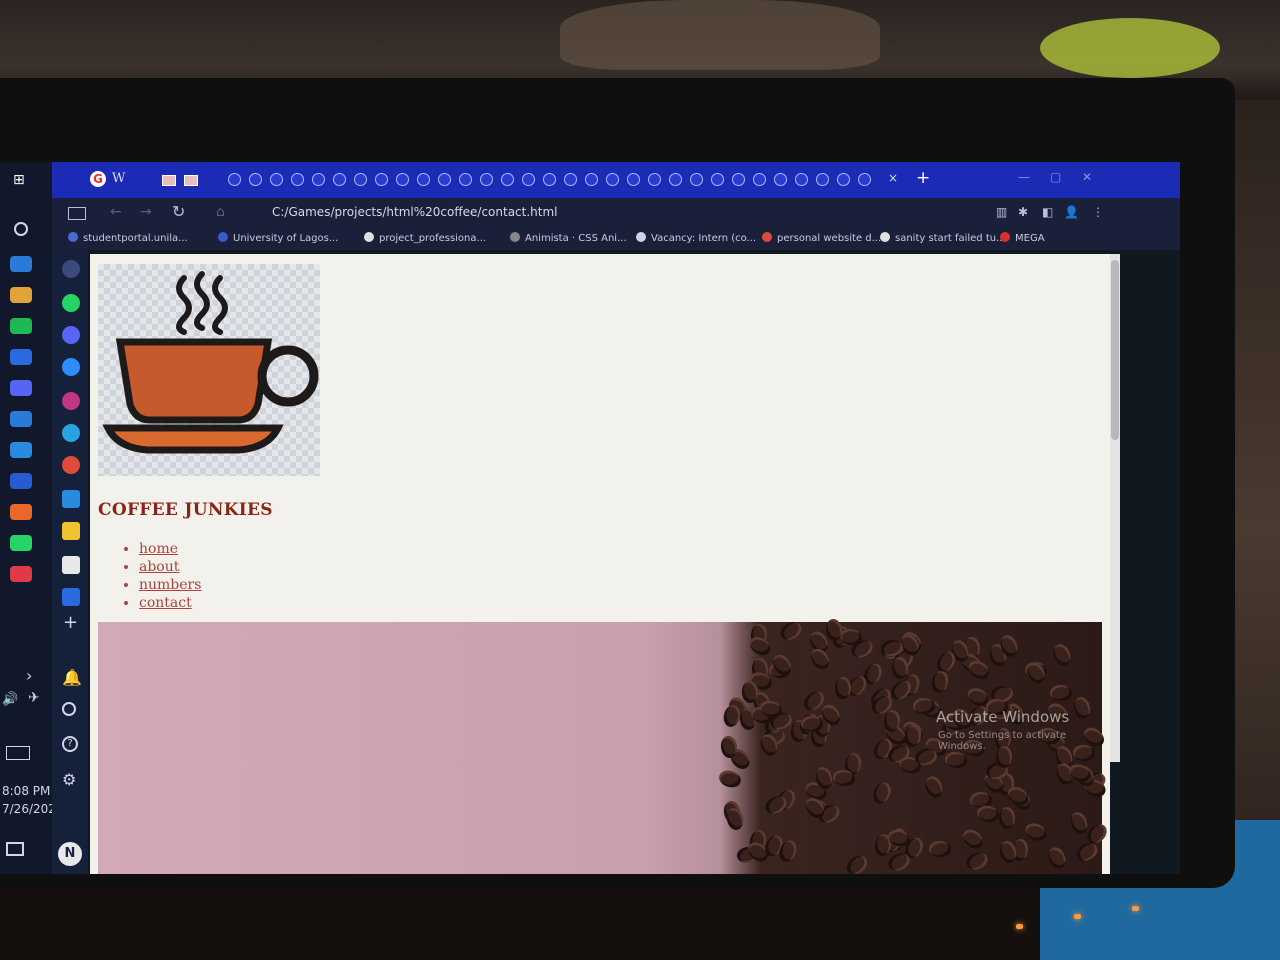  What do you see at coordinates (1001, 212) in the screenshot?
I see `reader-icon: ▥` at bounding box center [1001, 212].